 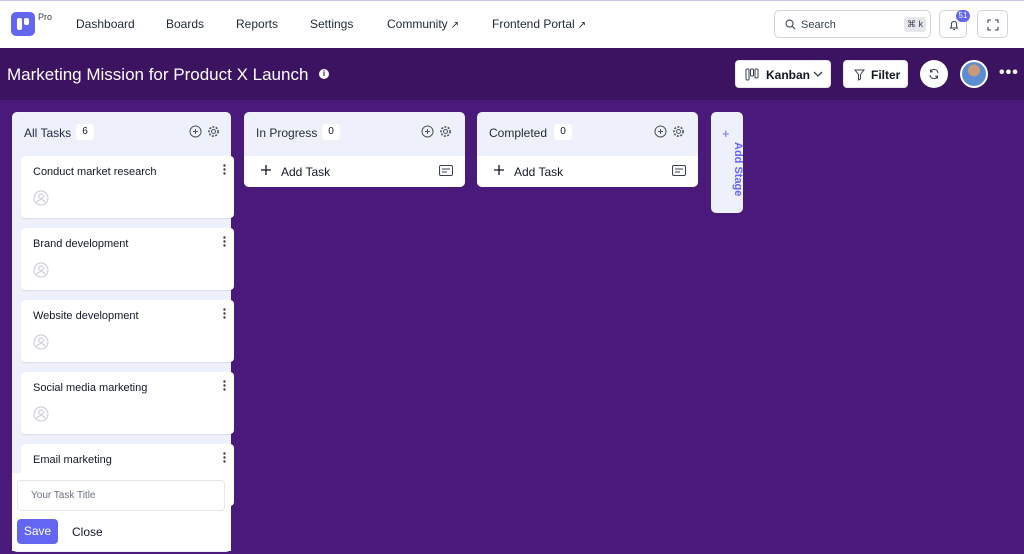 I want to click on task-title: Conduct market research, so click(x=95, y=172).